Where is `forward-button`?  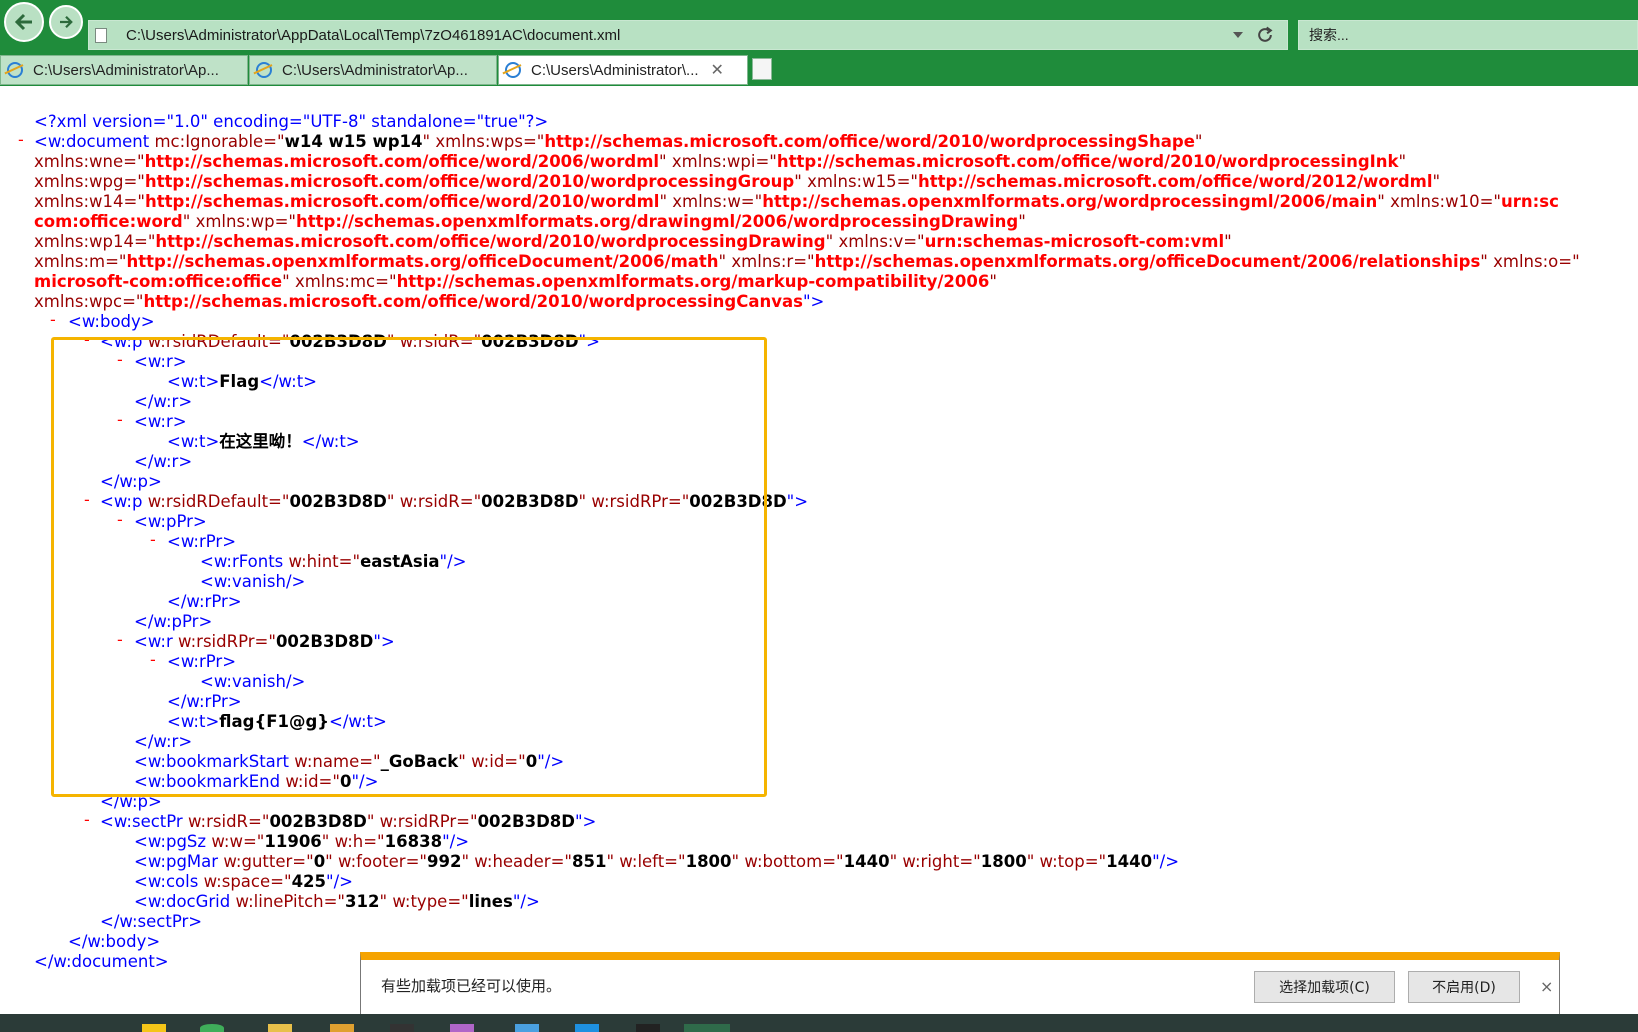 forward-button is located at coordinates (66, 22).